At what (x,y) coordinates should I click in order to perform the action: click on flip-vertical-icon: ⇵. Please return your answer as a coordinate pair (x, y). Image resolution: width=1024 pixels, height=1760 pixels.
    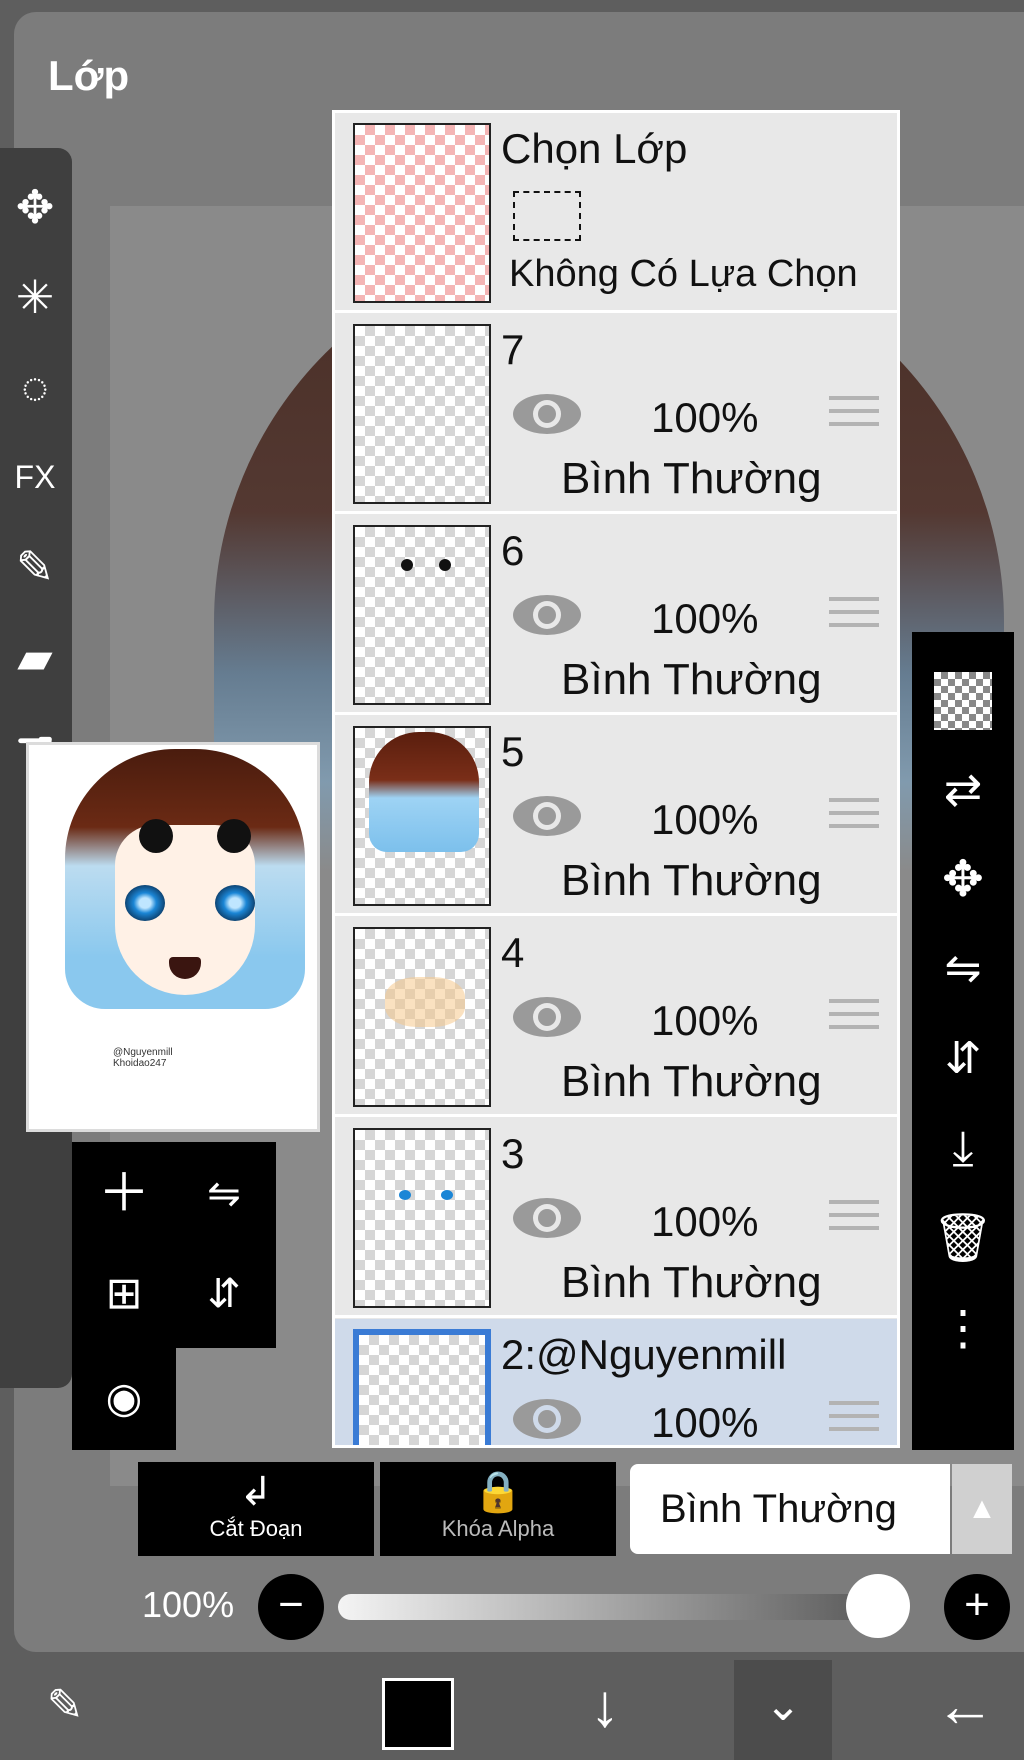
    Looking at the image, I should click on (963, 1059).